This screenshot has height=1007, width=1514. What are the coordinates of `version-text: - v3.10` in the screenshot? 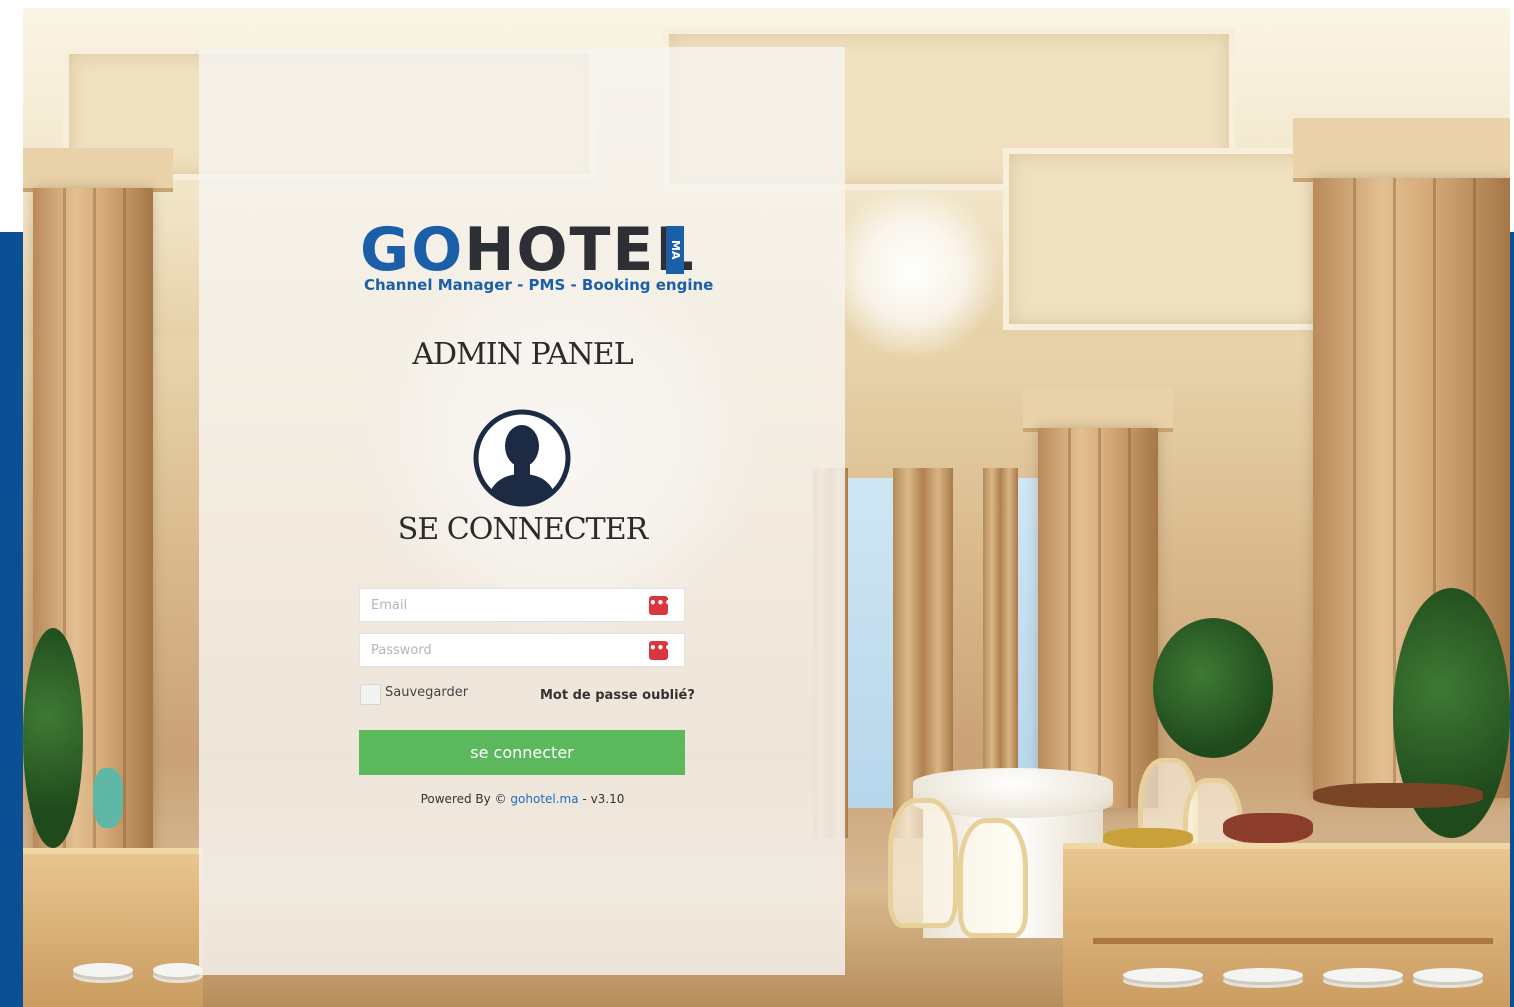 It's located at (603, 799).